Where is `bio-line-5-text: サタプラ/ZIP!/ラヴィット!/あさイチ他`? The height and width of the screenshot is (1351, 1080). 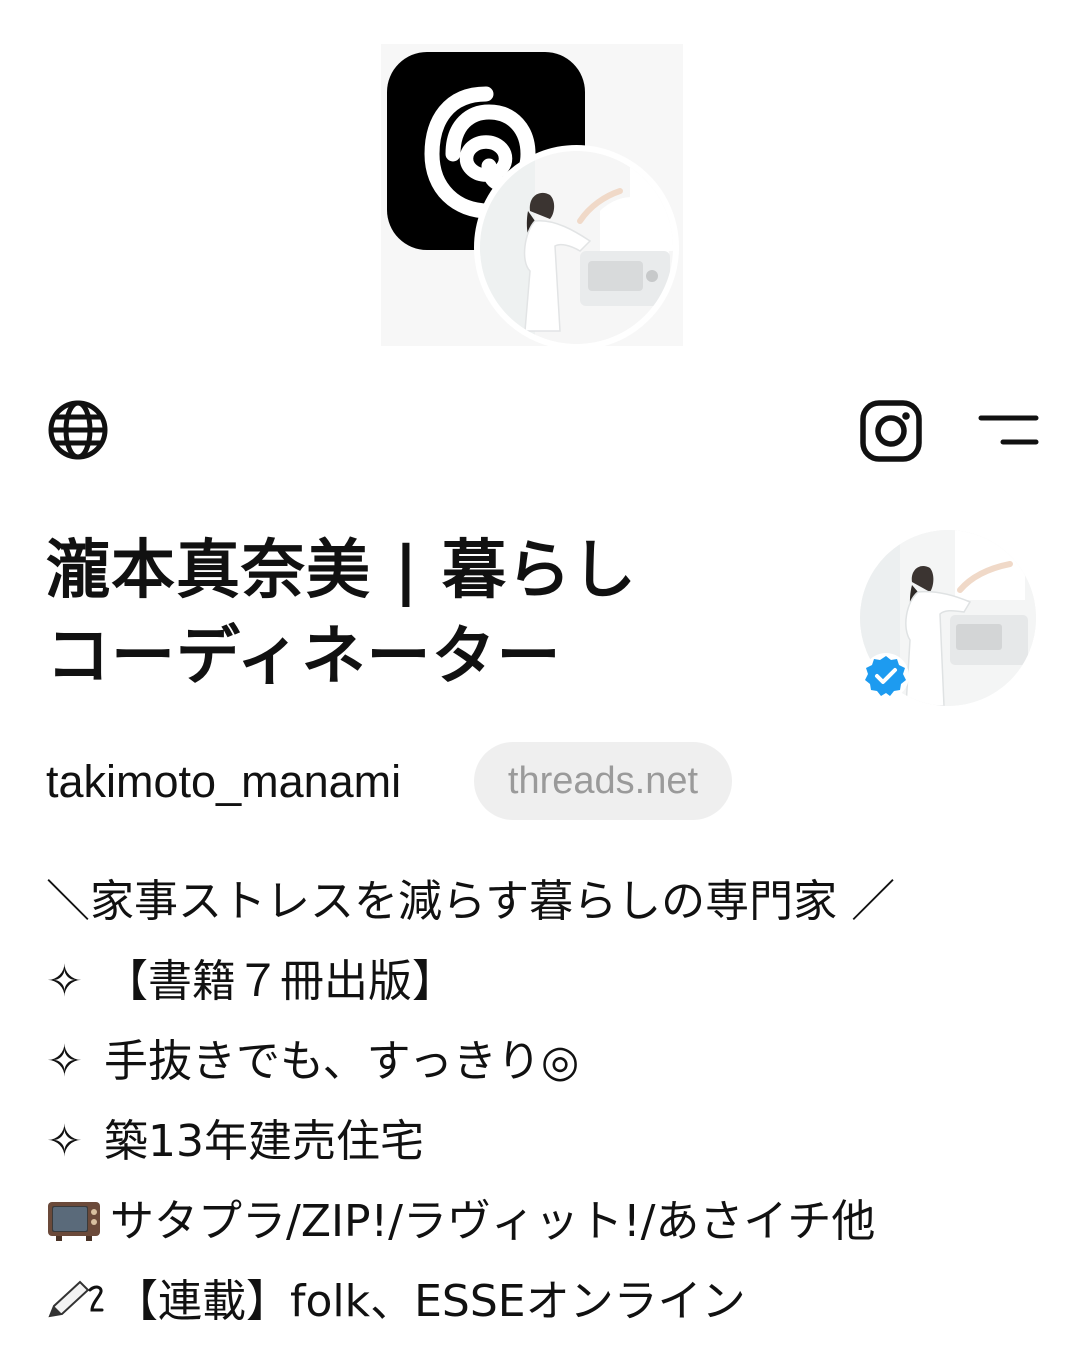
bio-line-5-text: サタプラ/ZIP!/ラヴィット!/あさイチ他 is located at coordinates (493, 1221).